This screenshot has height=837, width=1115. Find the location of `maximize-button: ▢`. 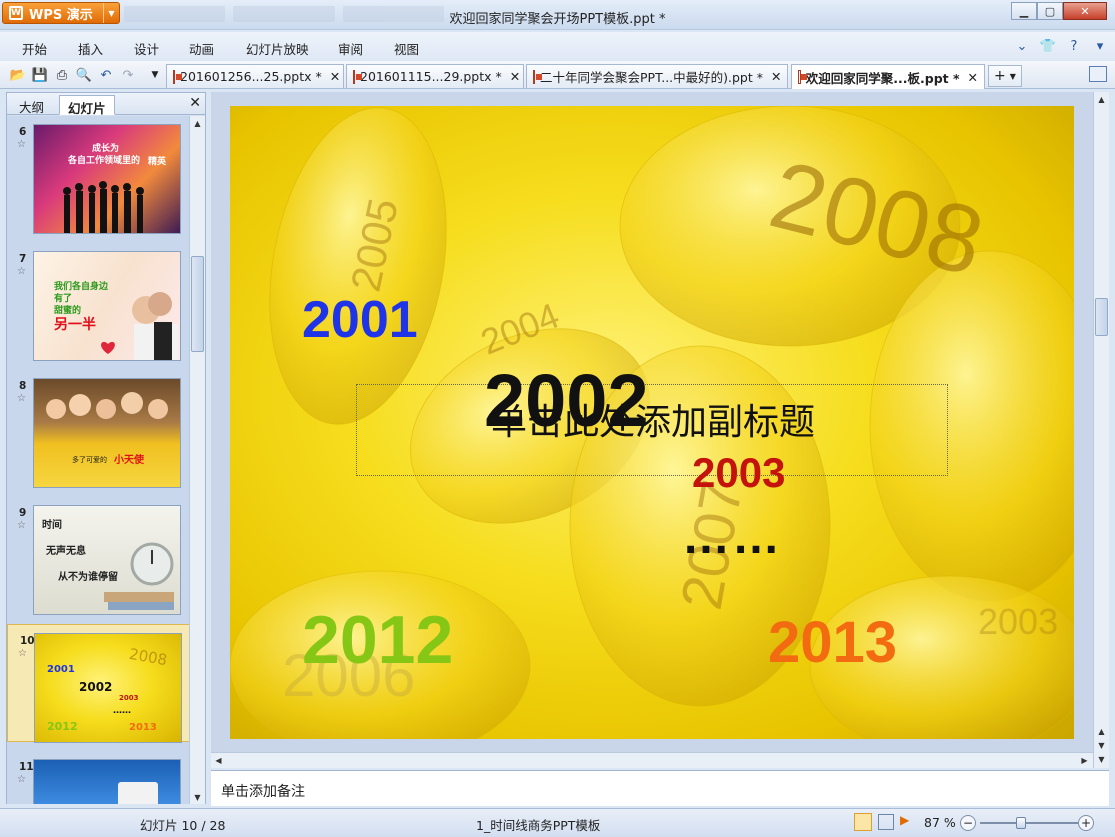

maximize-button: ▢ is located at coordinates (1050, 11).